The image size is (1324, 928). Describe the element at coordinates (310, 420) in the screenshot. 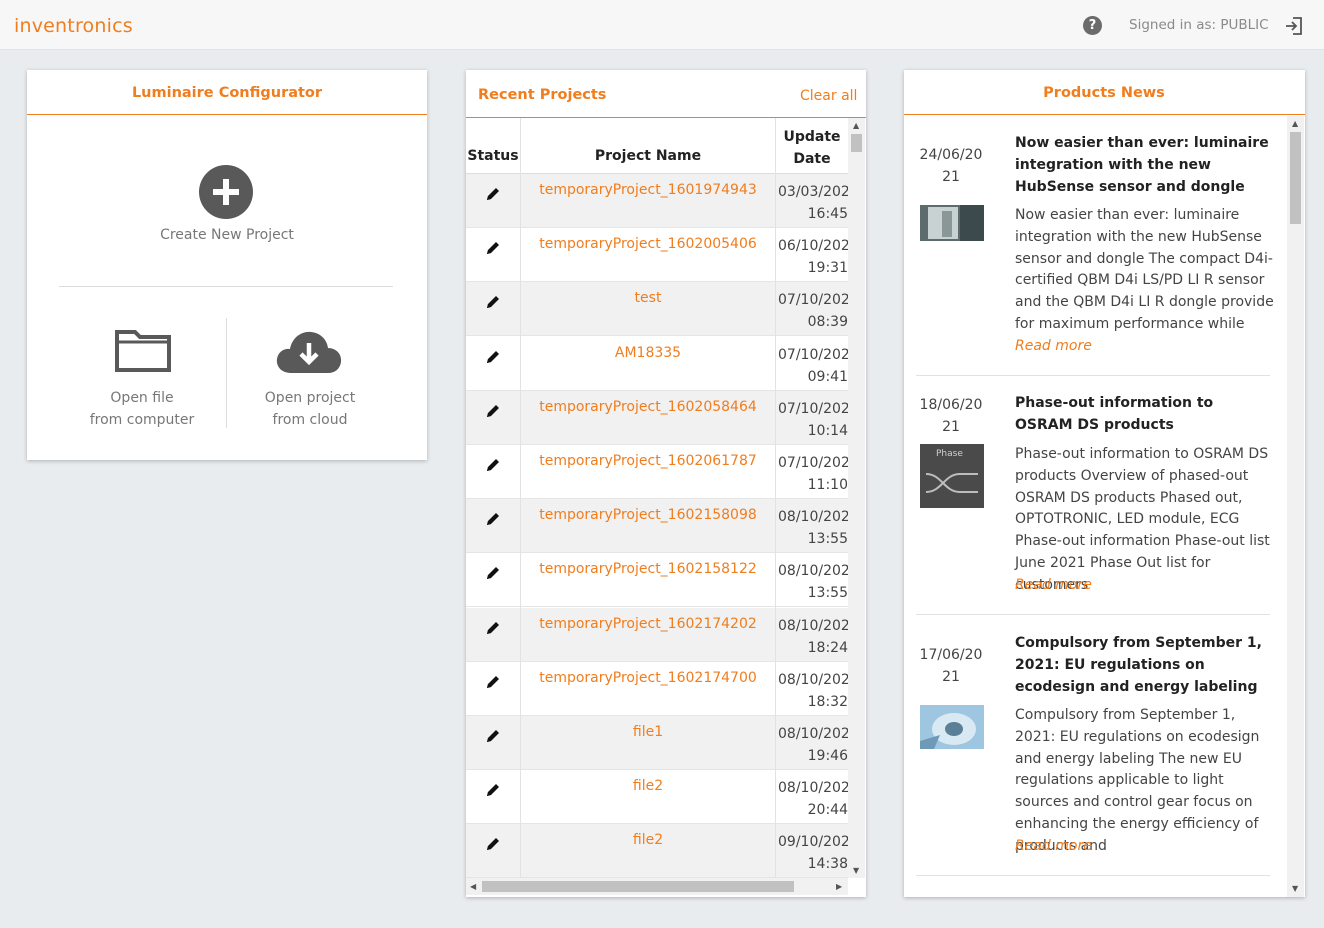

I see `open-cloud-line2: from cloud` at that location.